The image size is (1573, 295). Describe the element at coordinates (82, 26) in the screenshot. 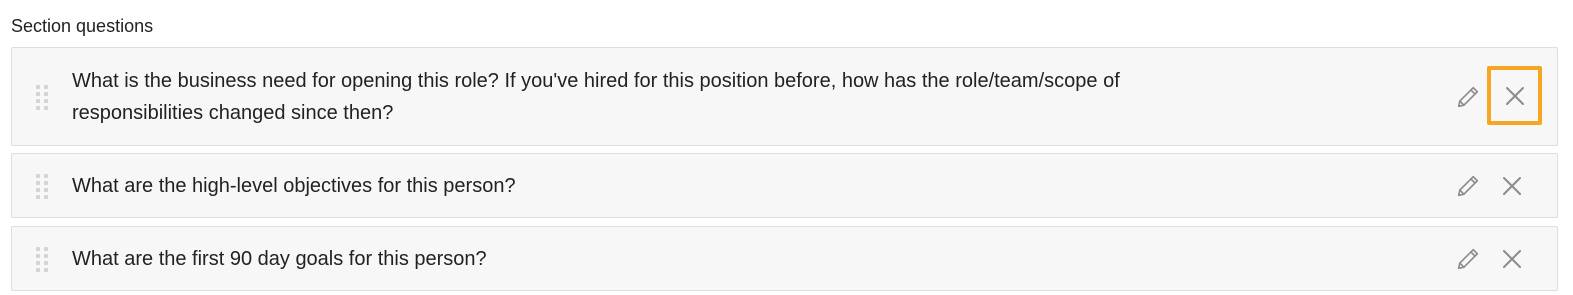

I see `section-title: Section questions` at that location.